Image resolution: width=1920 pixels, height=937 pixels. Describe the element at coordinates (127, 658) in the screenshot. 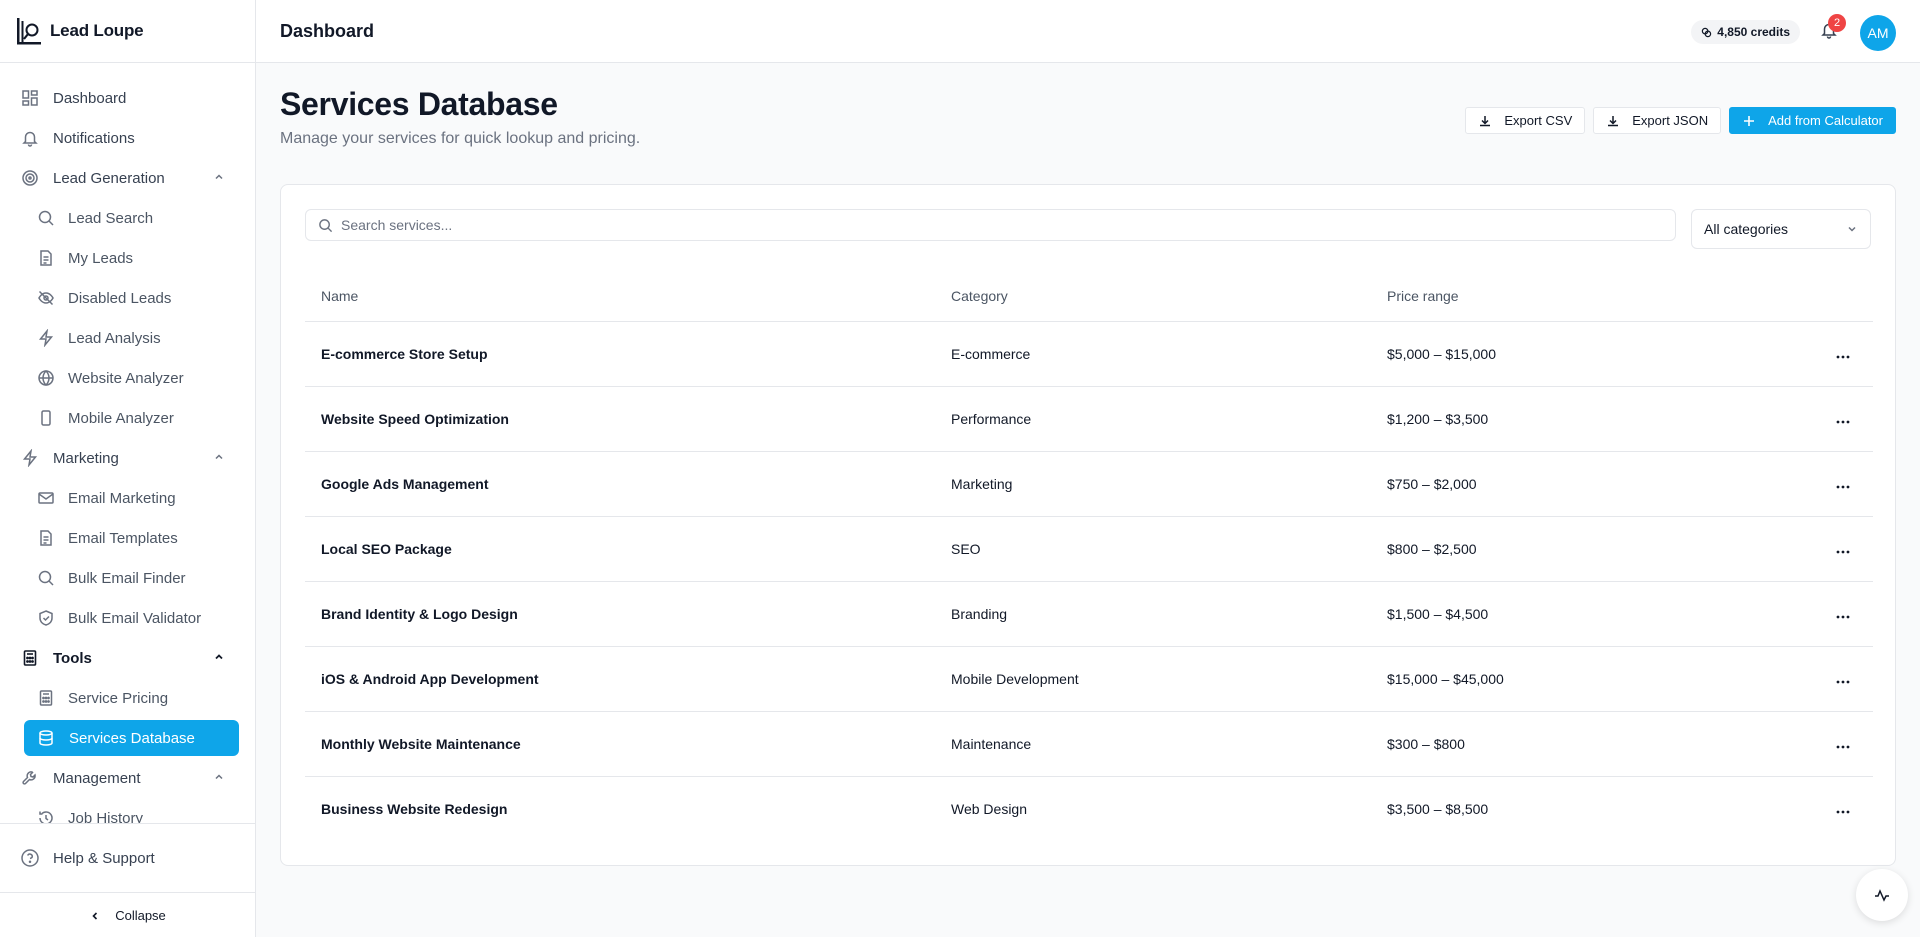

I see `sidebar-group-tools: Tools` at that location.